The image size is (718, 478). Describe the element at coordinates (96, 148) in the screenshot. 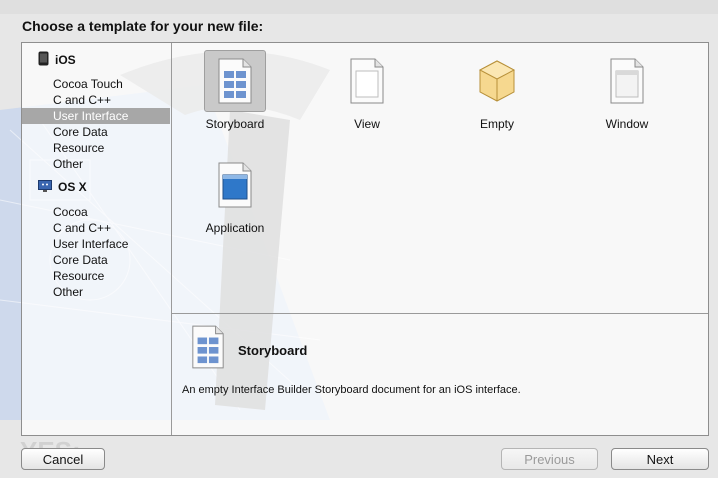

I see `sidebar-item-ios-resource: Resource` at that location.